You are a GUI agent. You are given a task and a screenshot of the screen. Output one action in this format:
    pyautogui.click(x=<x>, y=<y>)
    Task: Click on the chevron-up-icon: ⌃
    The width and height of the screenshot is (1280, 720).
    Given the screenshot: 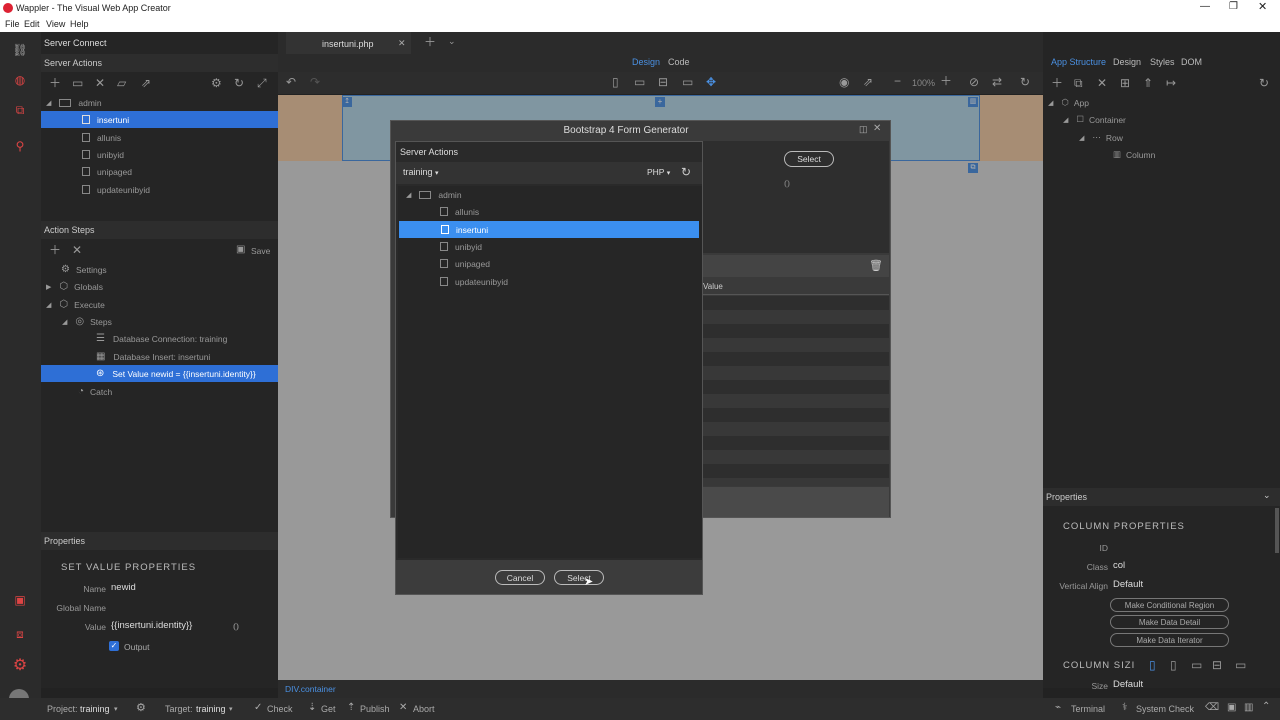 What is the action you would take?
    pyautogui.click(x=1266, y=706)
    